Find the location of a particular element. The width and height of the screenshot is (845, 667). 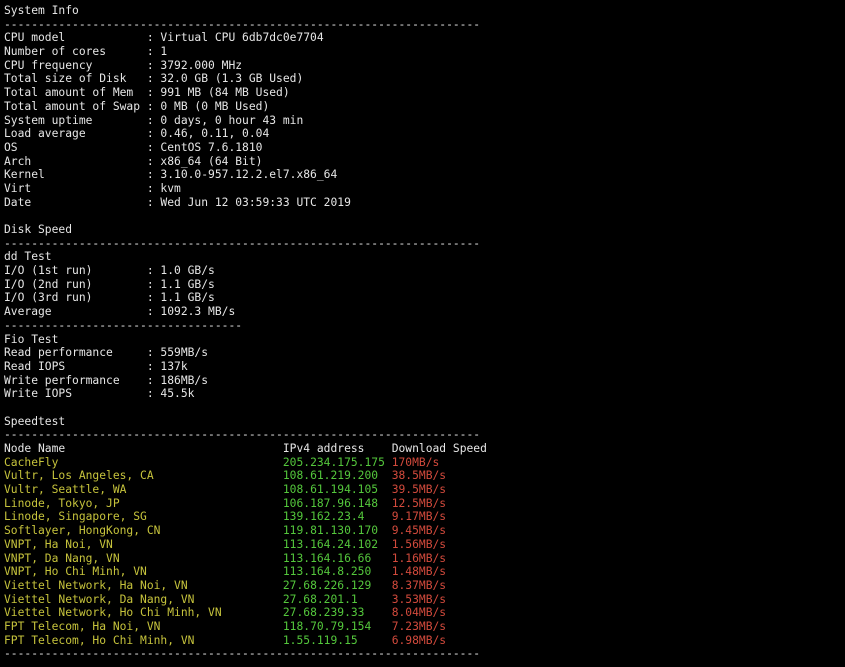

speedtest-header: Node Name IPv4 address Download Speed is located at coordinates (245, 449).